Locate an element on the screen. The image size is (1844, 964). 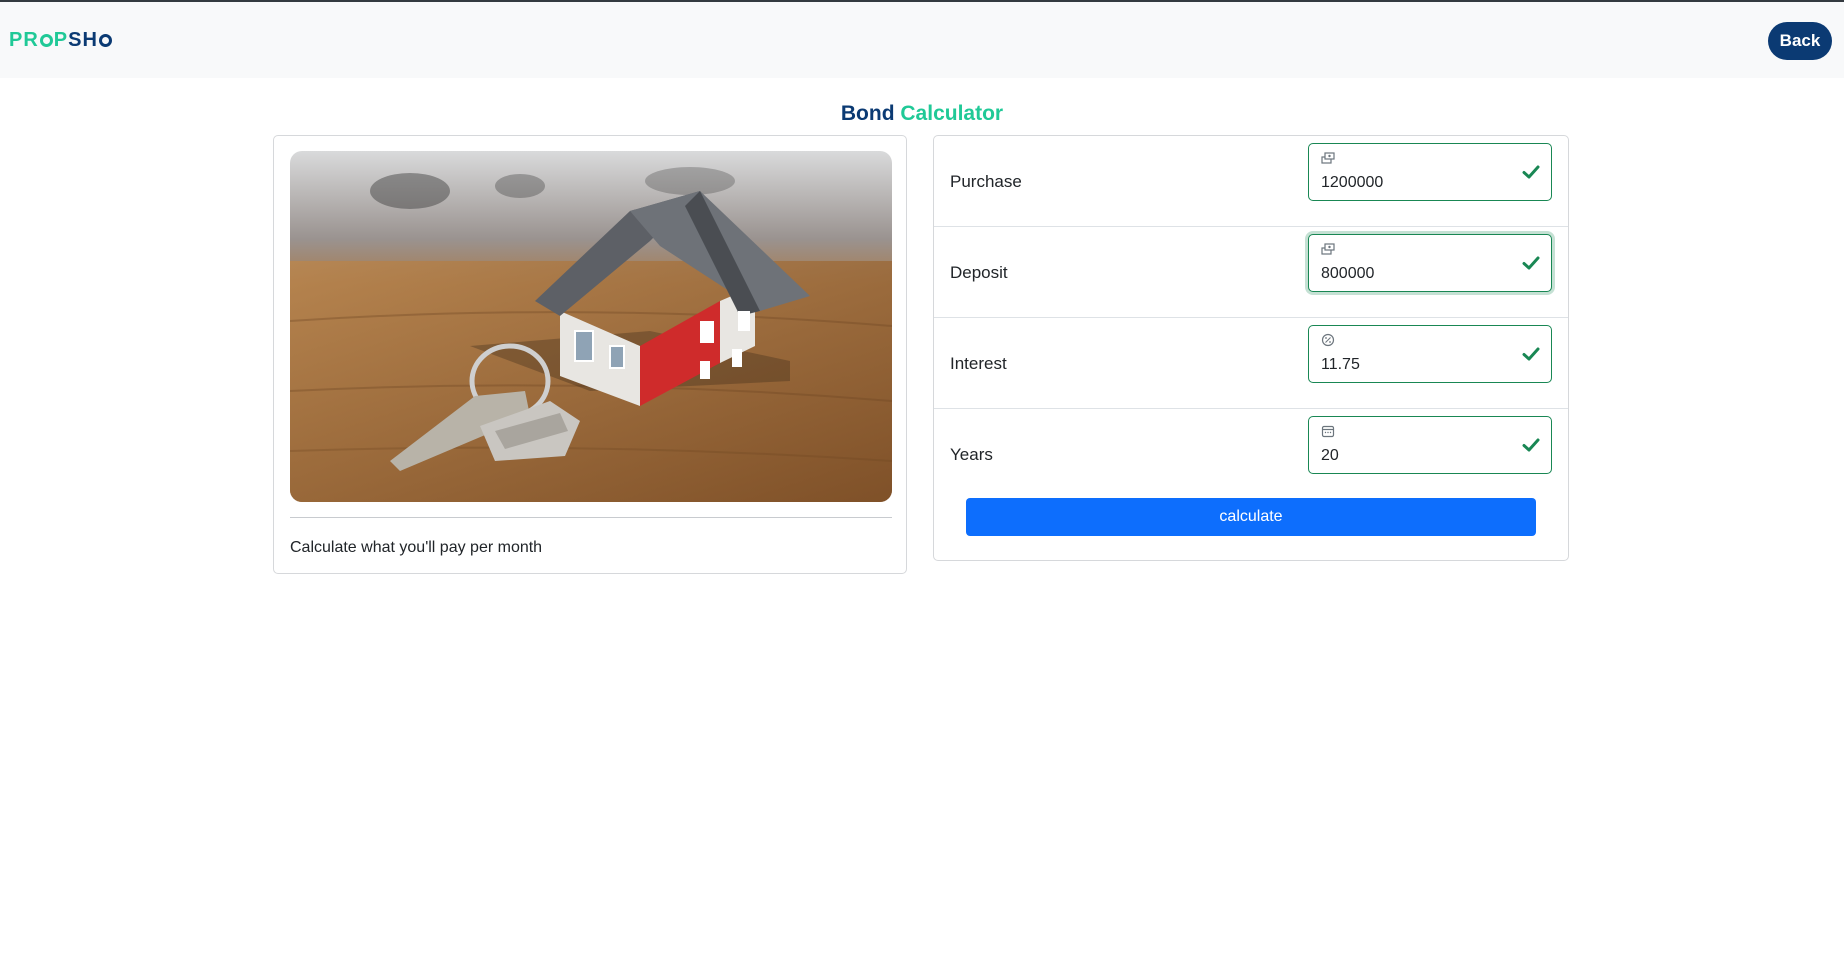
years-field is located at coordinates (1430, 445).